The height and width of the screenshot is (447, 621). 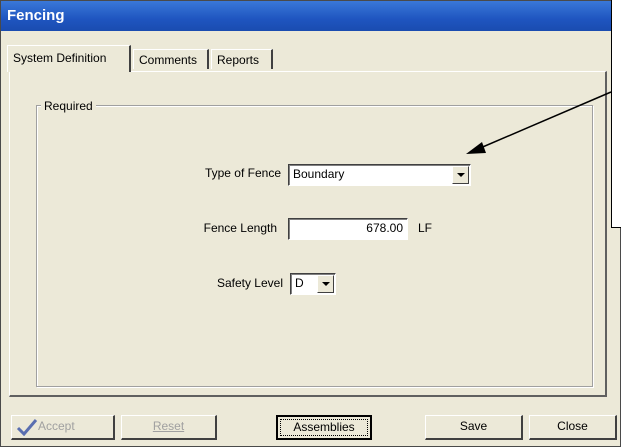 What do you see at coordinates (69, 58) in the screenshot?
I see `tab-system-definition: System Definition` at bounding box center [69, 58].